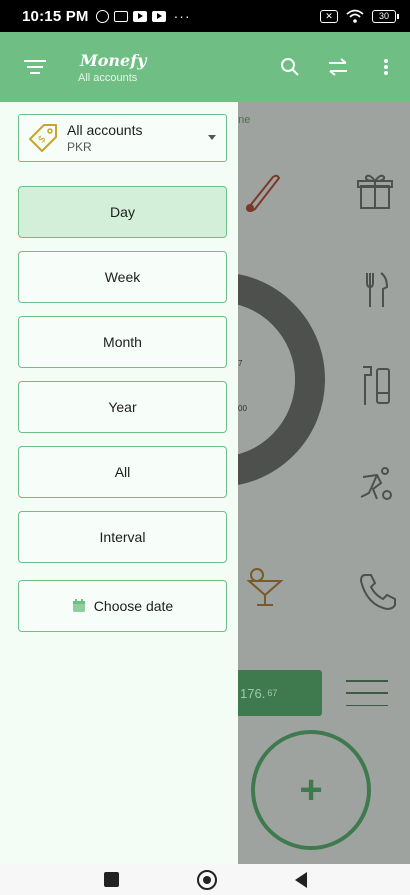 The height and width of the screenshot is (895, 410). Describe the element at coordinates (105, 130) in the screenshot. I see `account-name: All accounts` at that location.